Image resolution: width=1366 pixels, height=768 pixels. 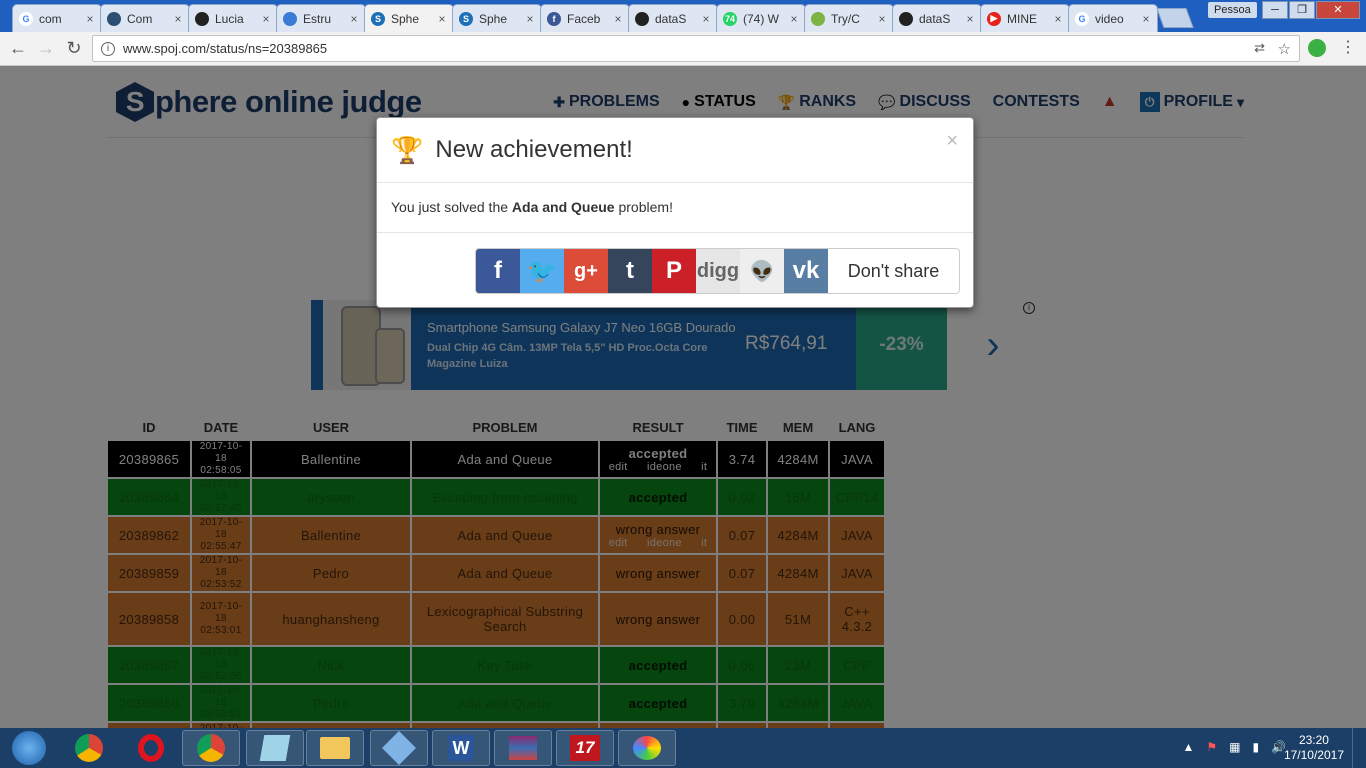 I want to click on dont-share-button: Don't share, so click(x=893, y=271).